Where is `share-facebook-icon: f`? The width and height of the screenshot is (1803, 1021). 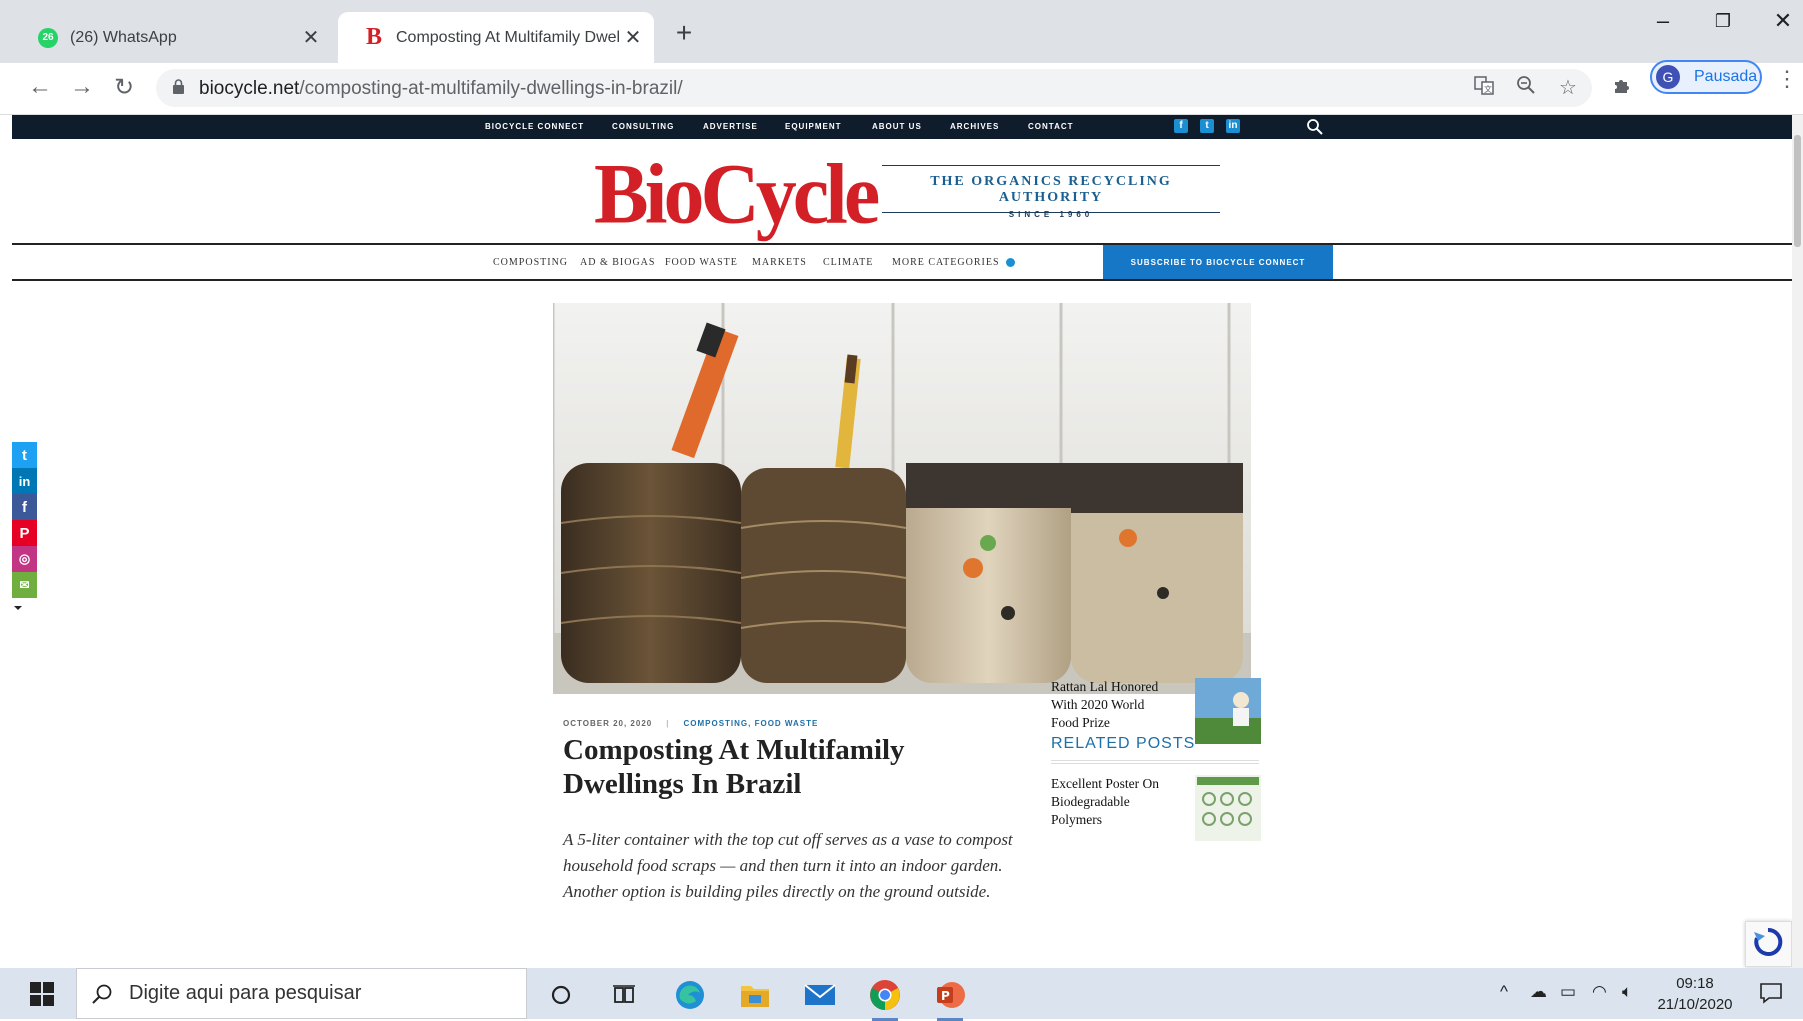 share-facebook-icon: f is located at coordinates (24, 507).